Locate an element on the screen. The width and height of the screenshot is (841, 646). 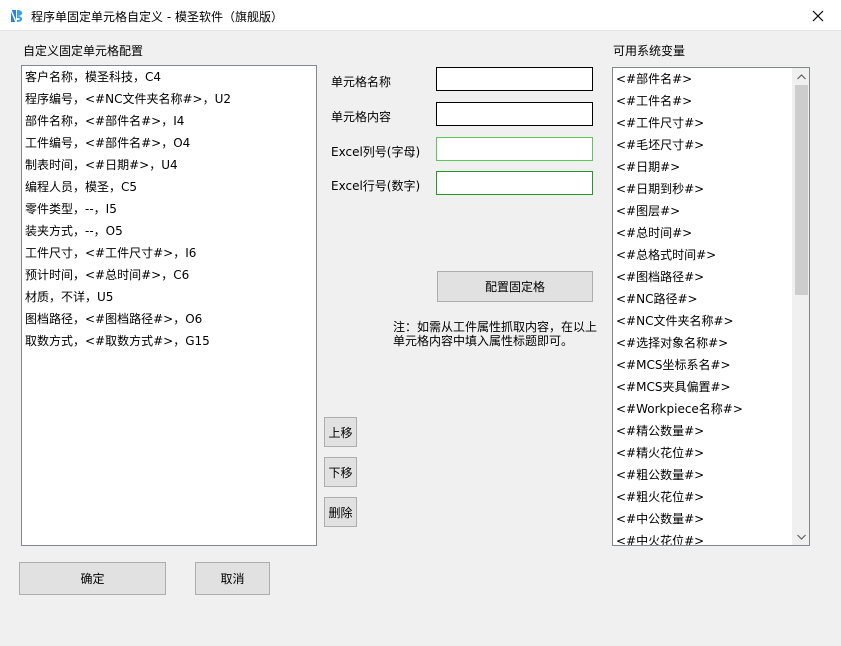
list-item: <#粗公数量#> is located at coordinates (702, 475).